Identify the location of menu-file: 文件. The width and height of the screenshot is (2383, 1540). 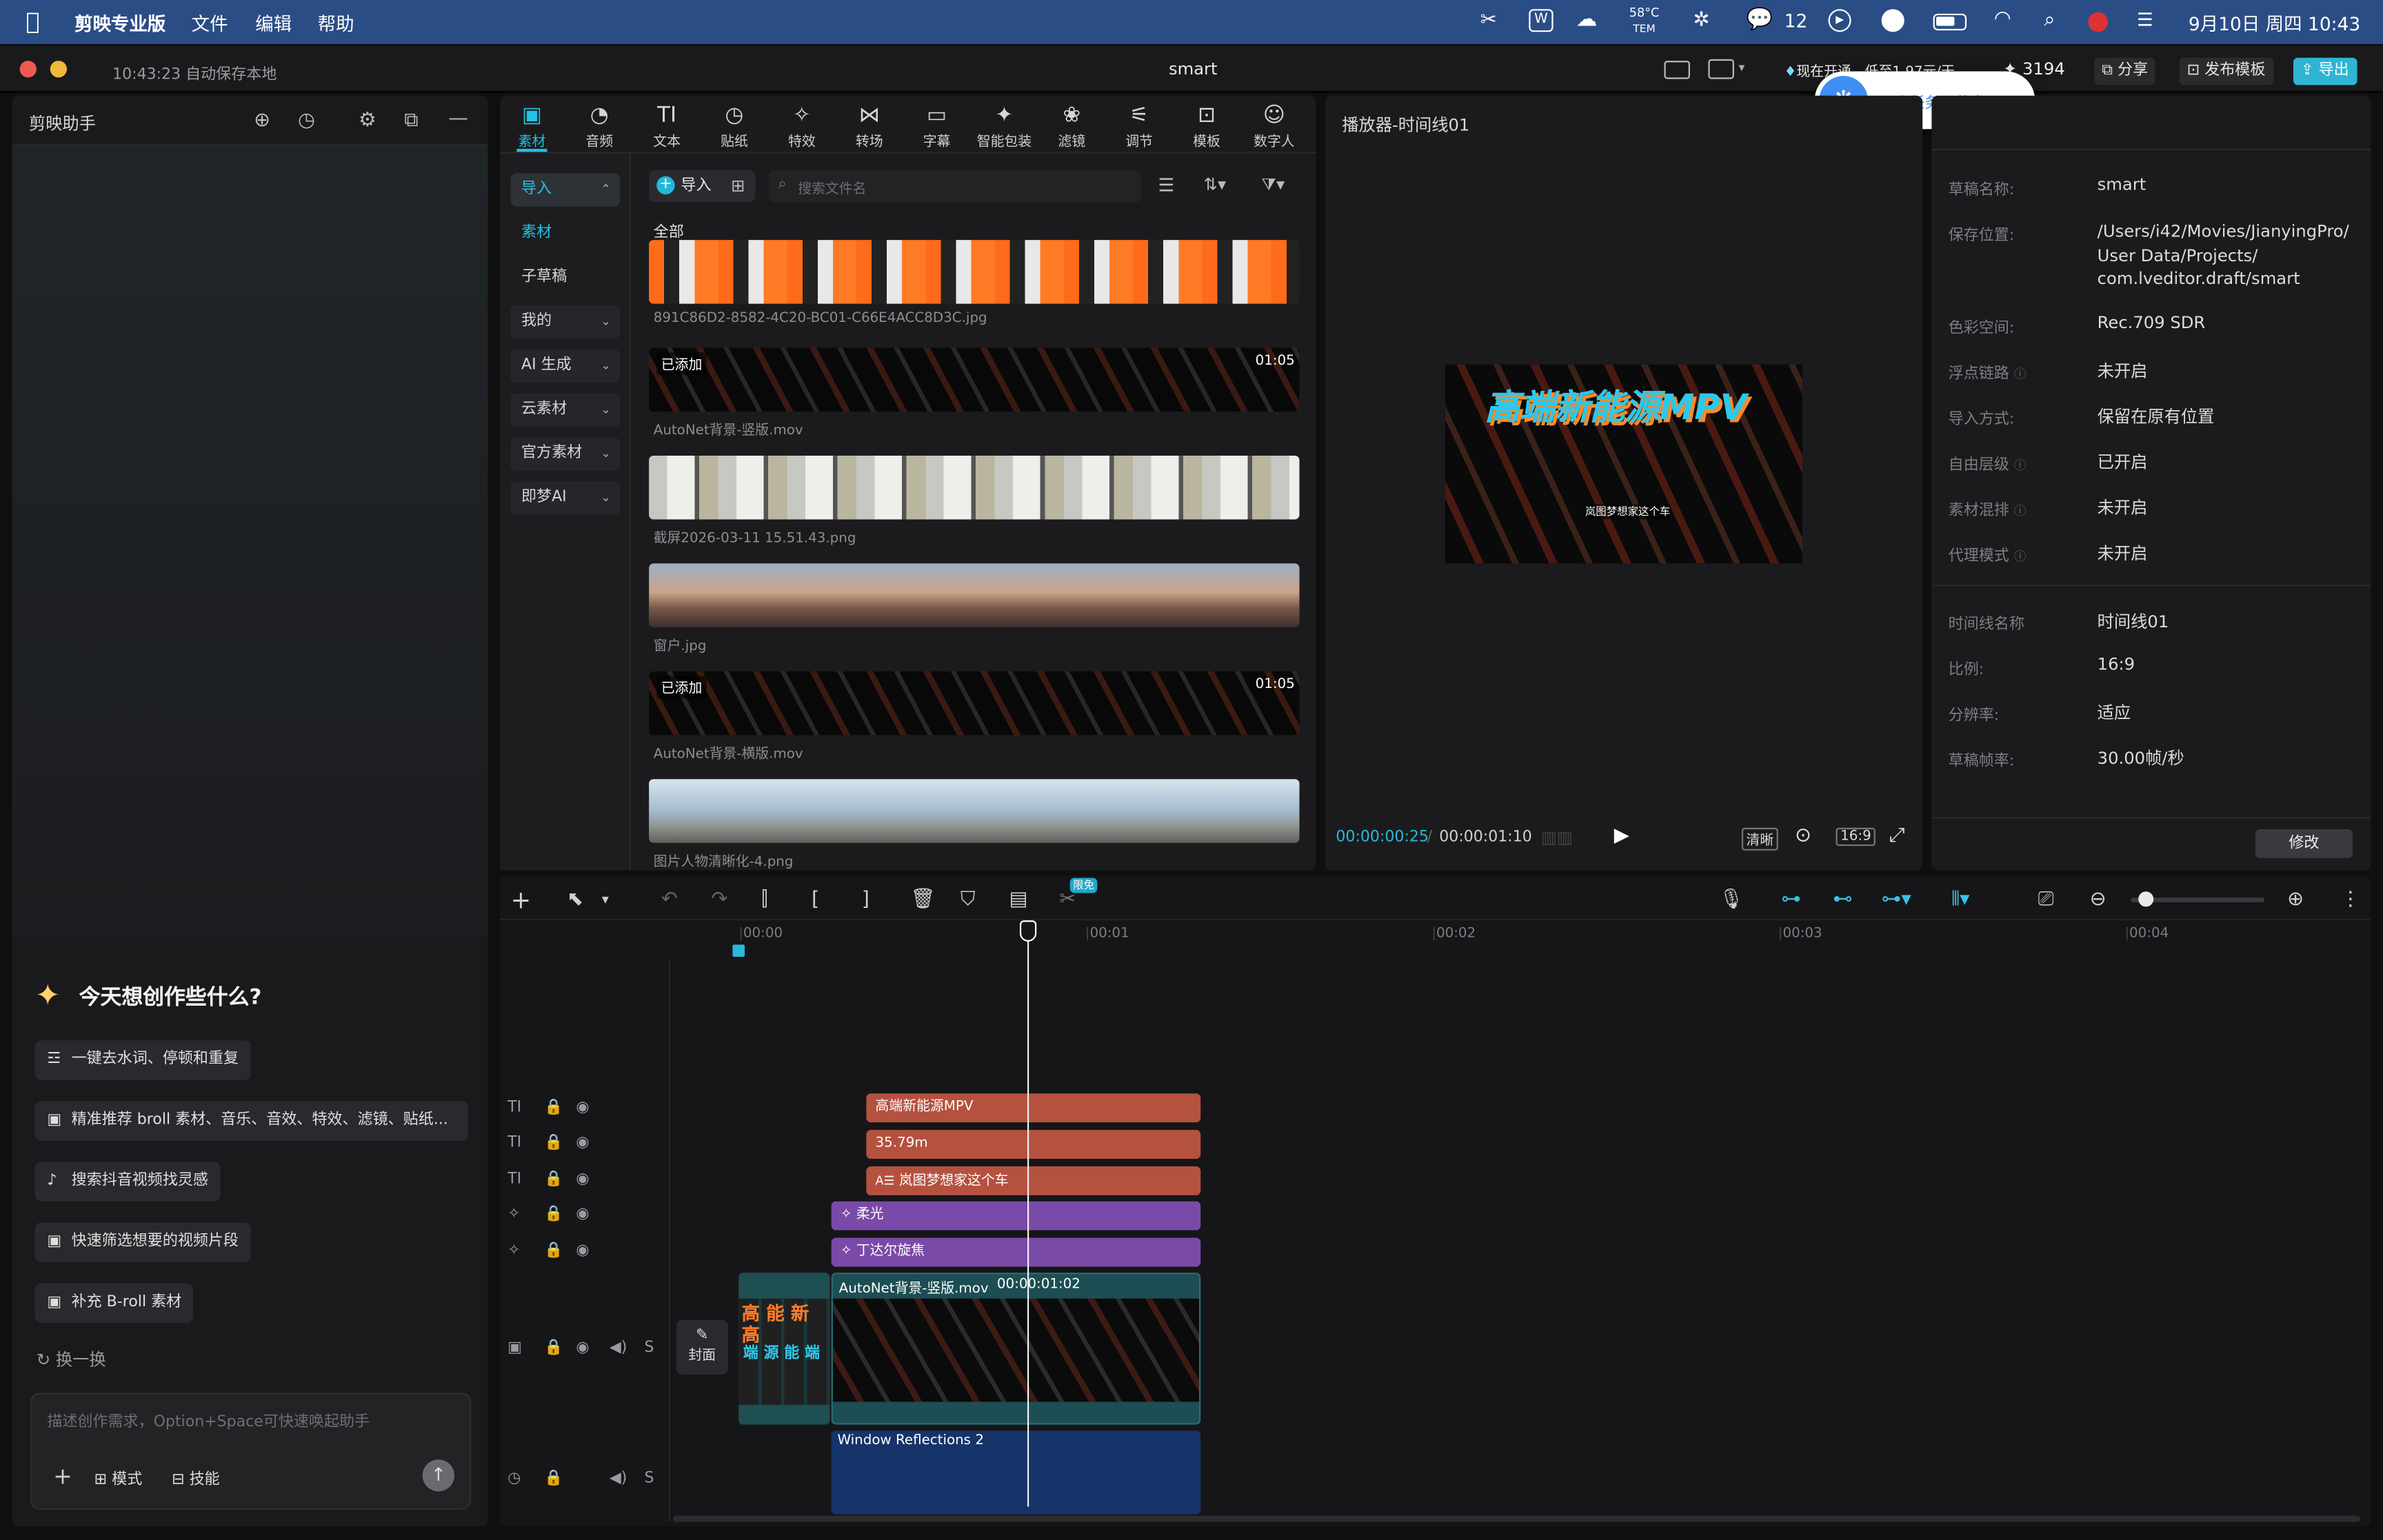
(210, 23).